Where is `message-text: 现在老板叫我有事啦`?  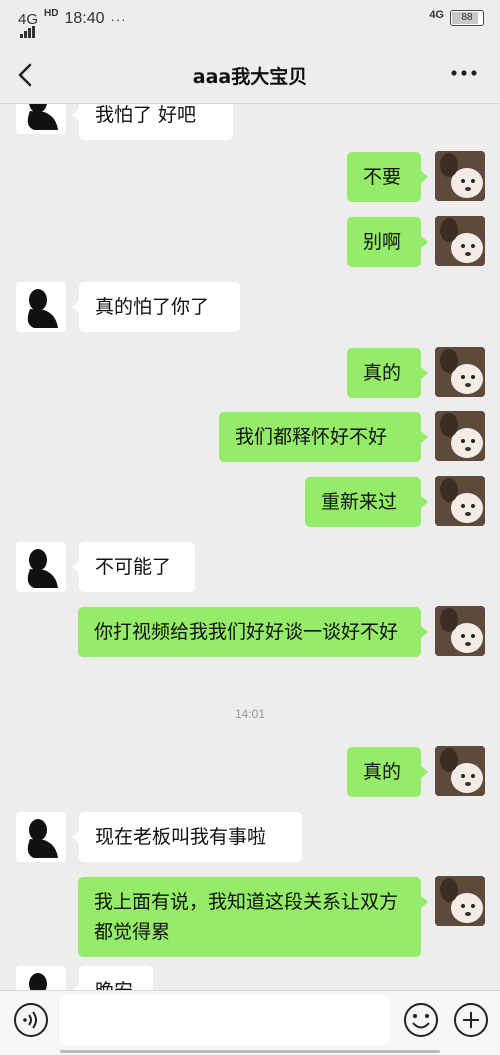 message-text: 现在老板叫我有事啦 is located at coordinates (181, 837).